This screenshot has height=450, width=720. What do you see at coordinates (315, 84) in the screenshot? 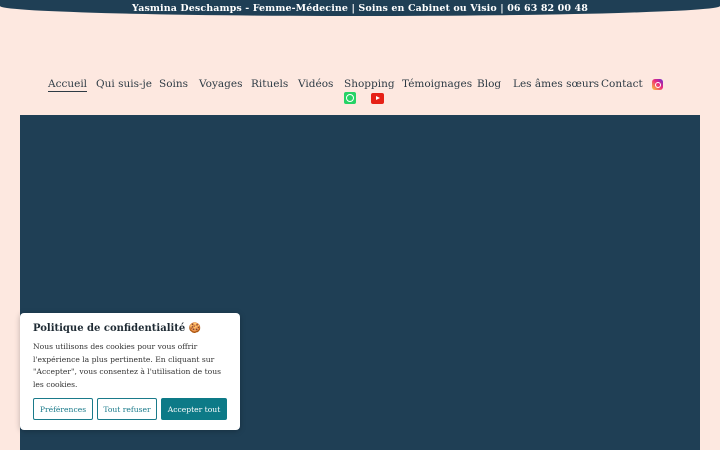
I see `nav-item-videos: Vidéos` at bounding box center [315, 84].